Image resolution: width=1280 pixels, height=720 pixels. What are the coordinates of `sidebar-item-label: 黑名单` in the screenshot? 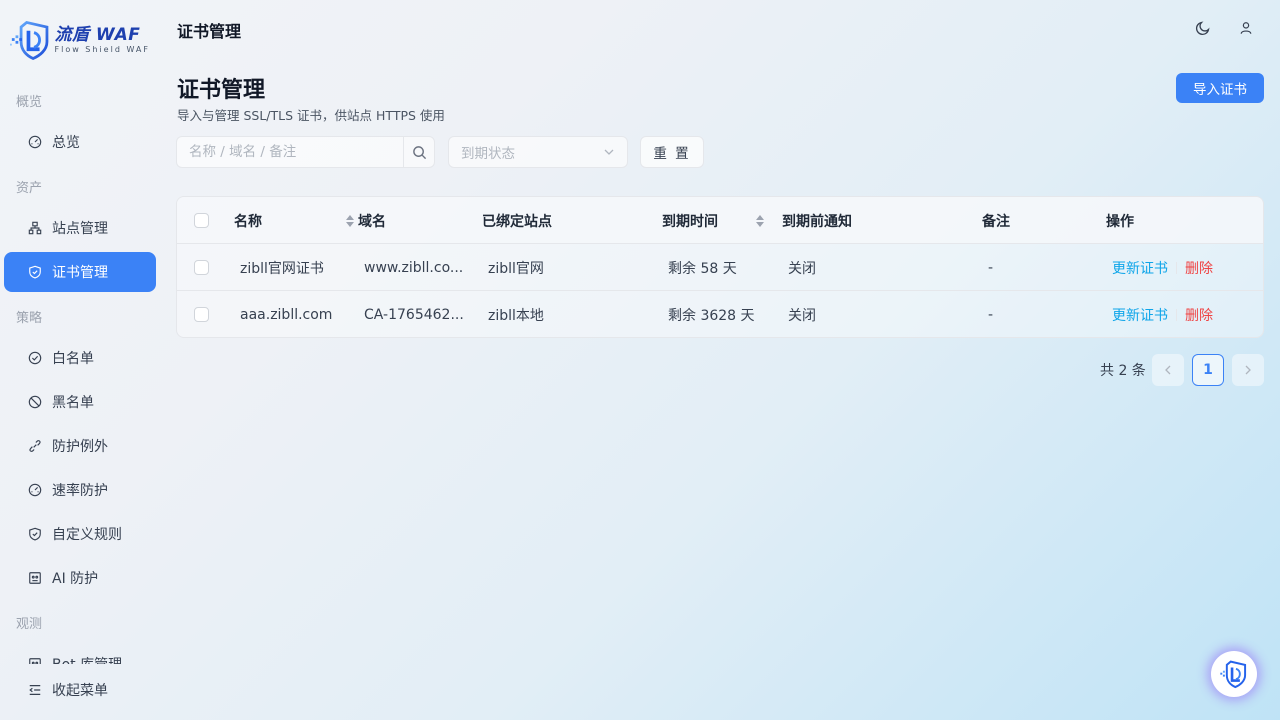 It's located at (73, 403).